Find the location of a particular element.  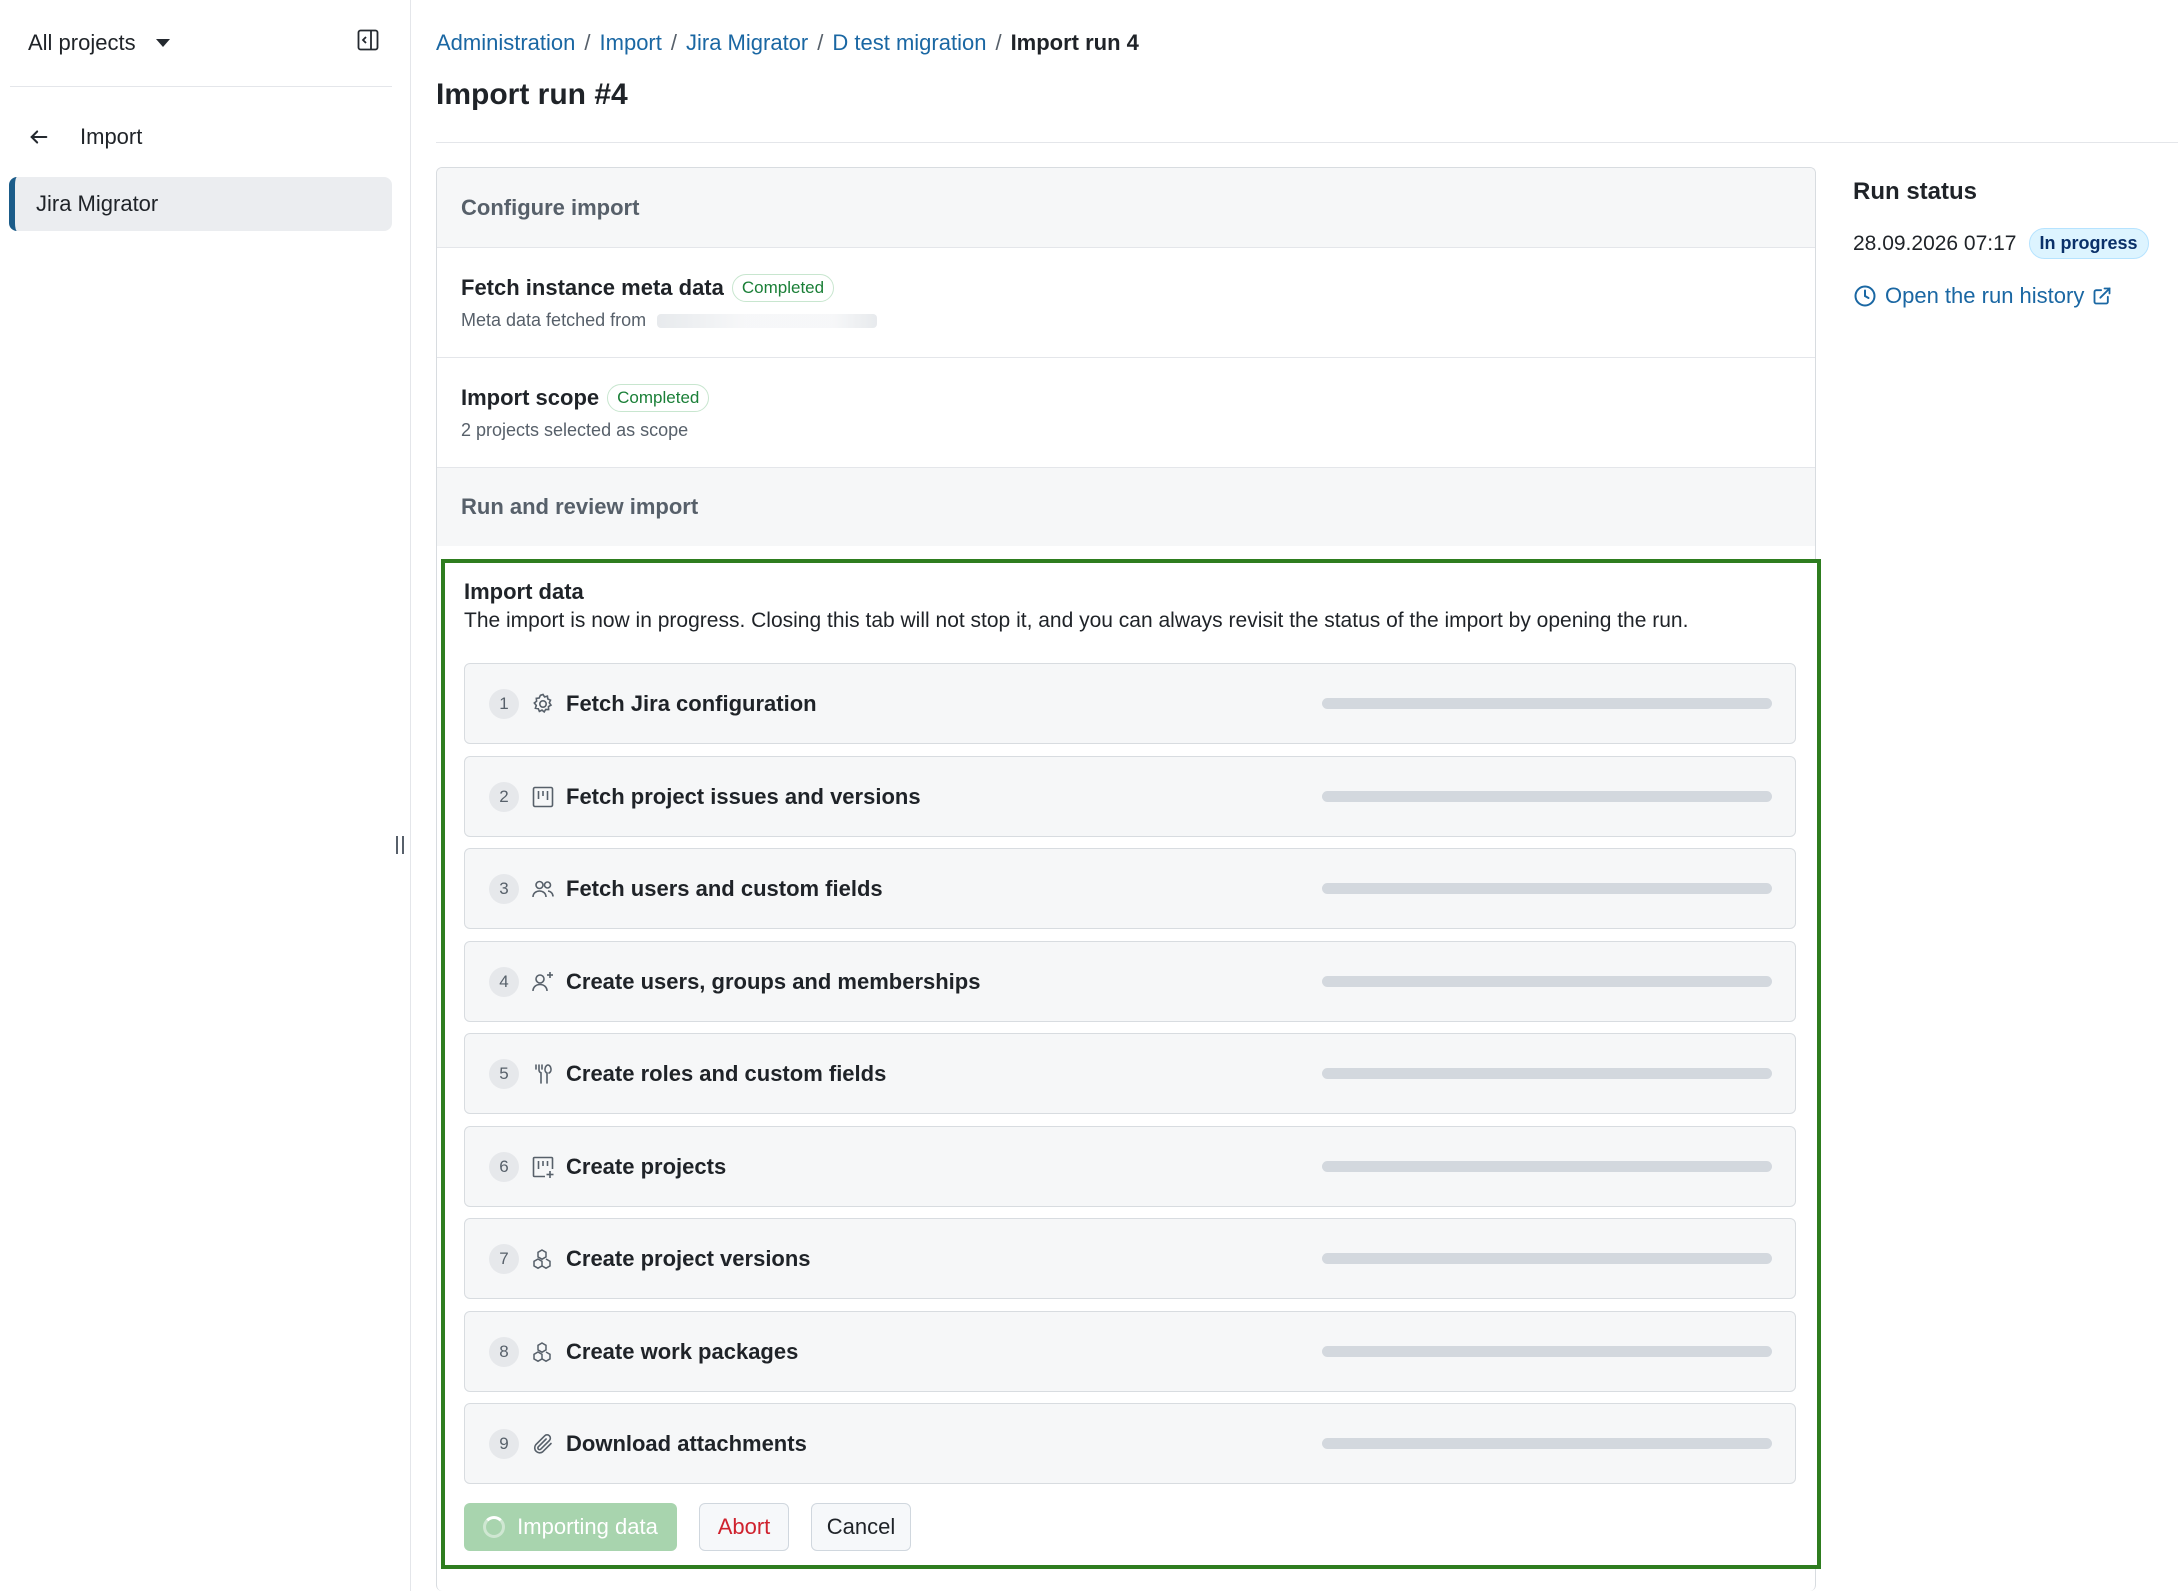

tools-icon is located at coordinates (543, 1074).